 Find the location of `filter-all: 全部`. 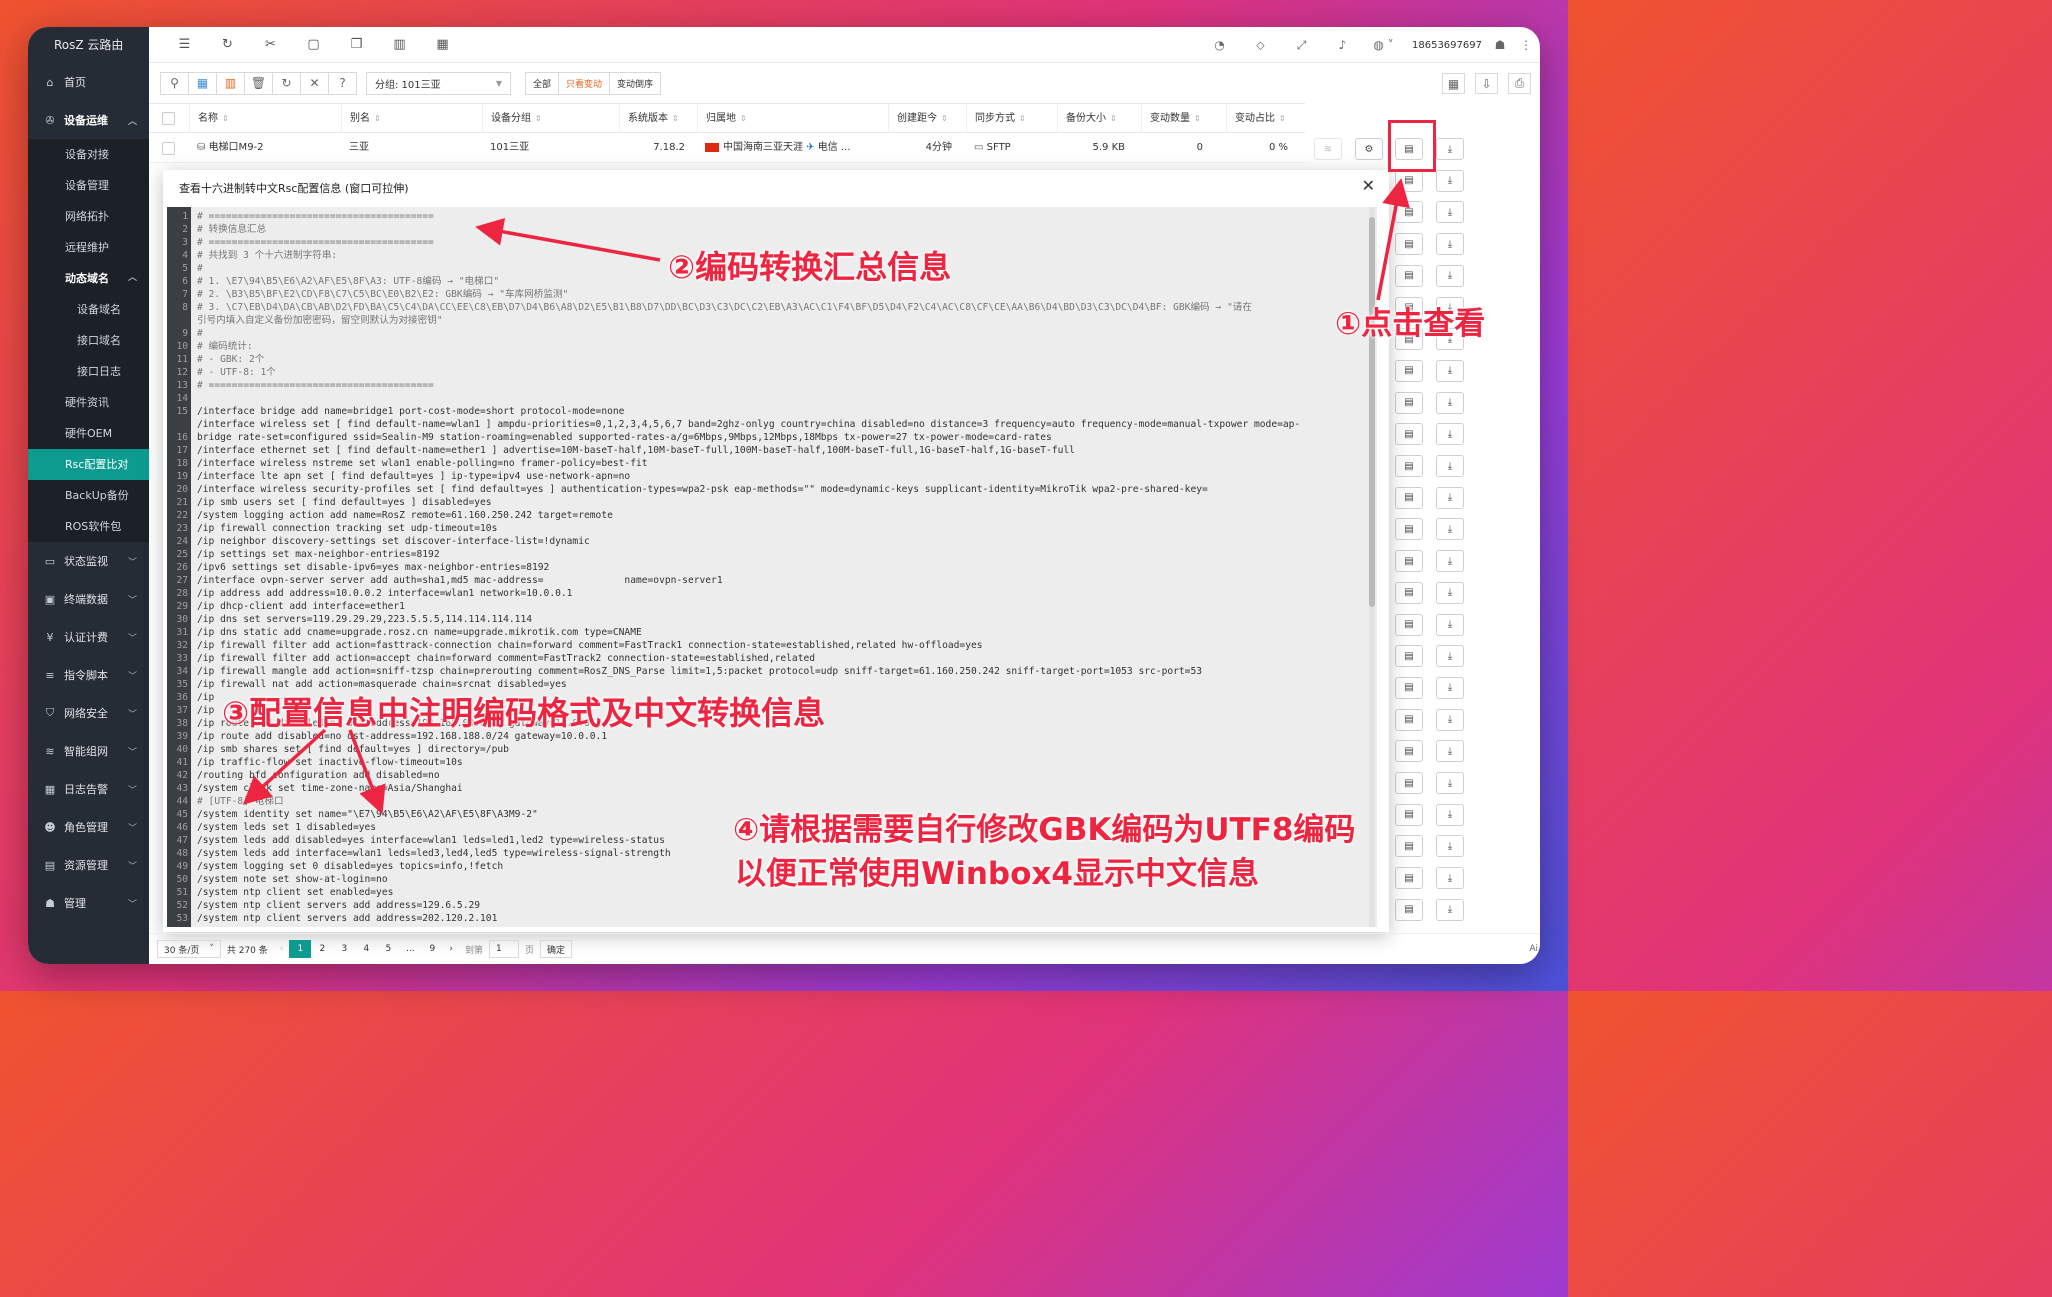

filter-all: 全部 is located at coordinates (542, 83).